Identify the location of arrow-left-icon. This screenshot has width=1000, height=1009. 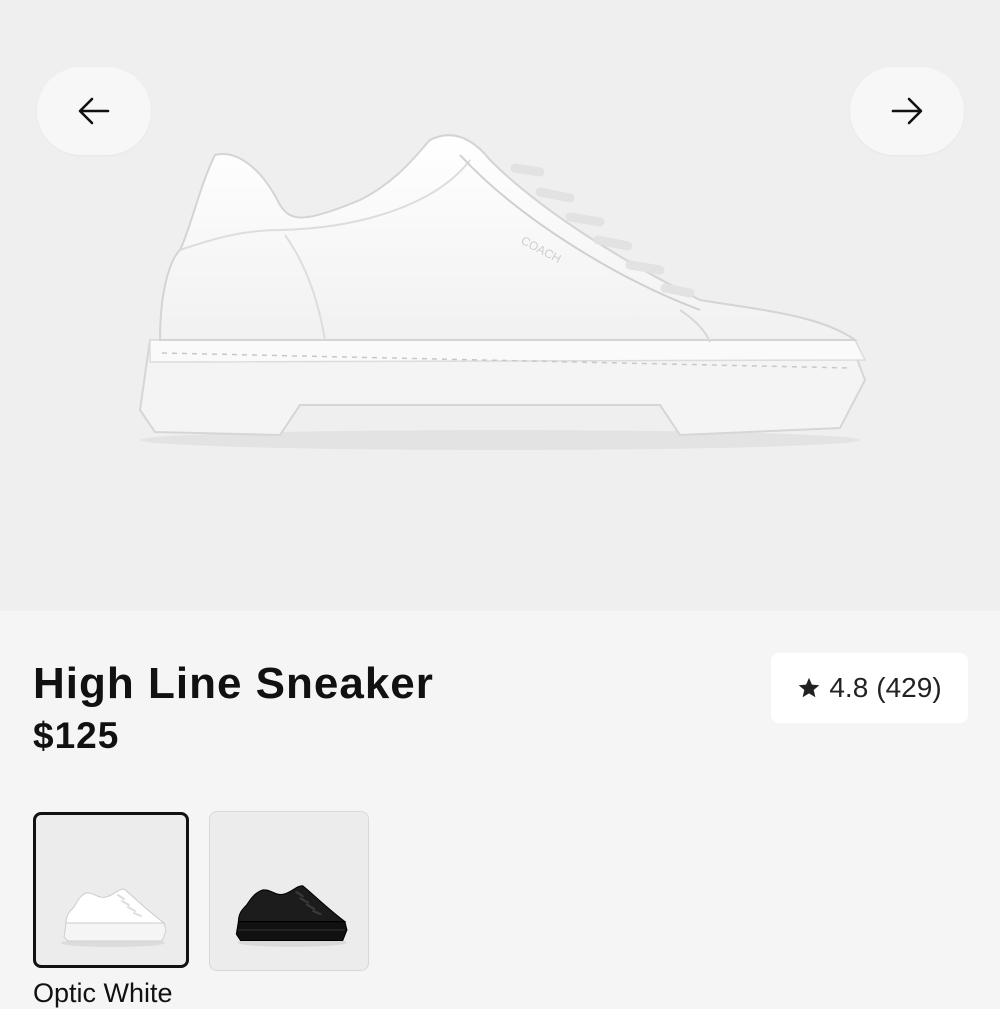
(94, 111).